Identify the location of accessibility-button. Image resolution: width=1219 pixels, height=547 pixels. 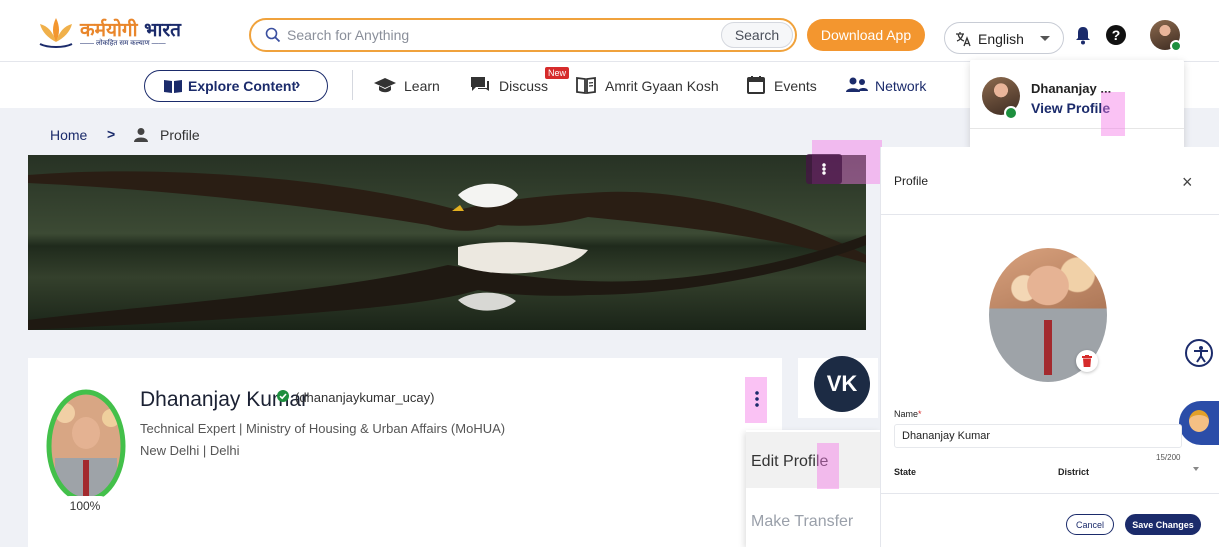
(1199, 353).